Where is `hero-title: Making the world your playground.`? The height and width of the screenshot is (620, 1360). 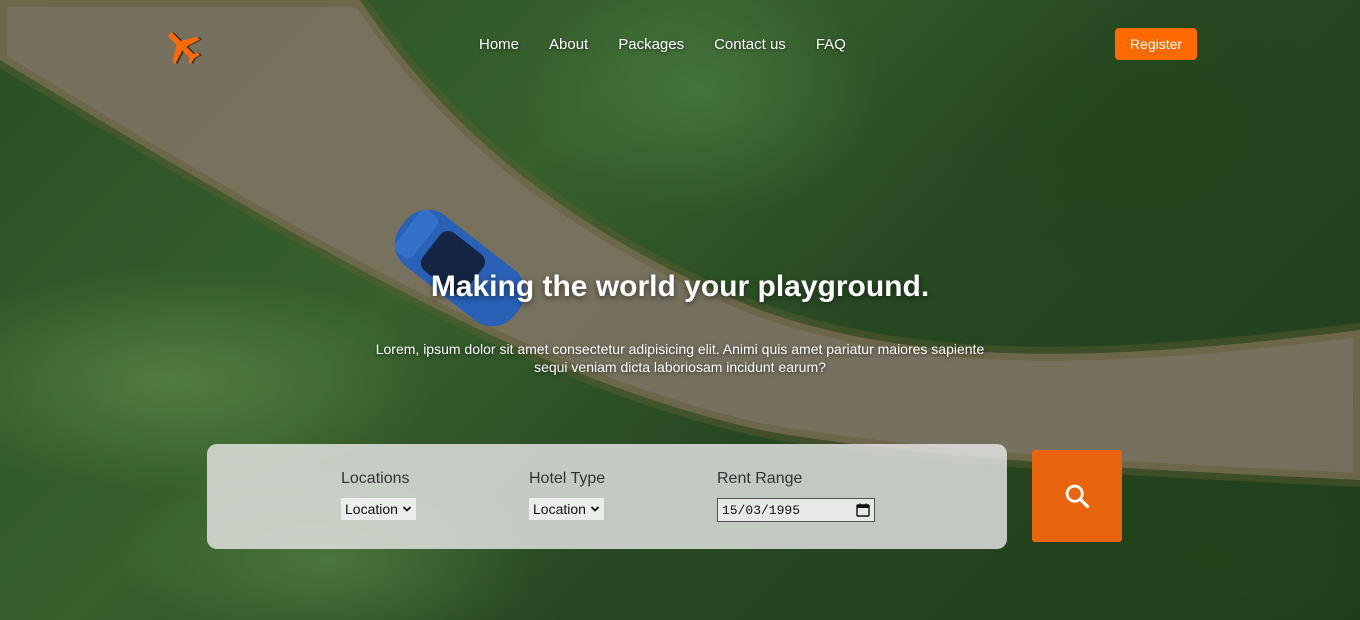 hero-title: Making the world your playground. is located at coordinates (680, 286).